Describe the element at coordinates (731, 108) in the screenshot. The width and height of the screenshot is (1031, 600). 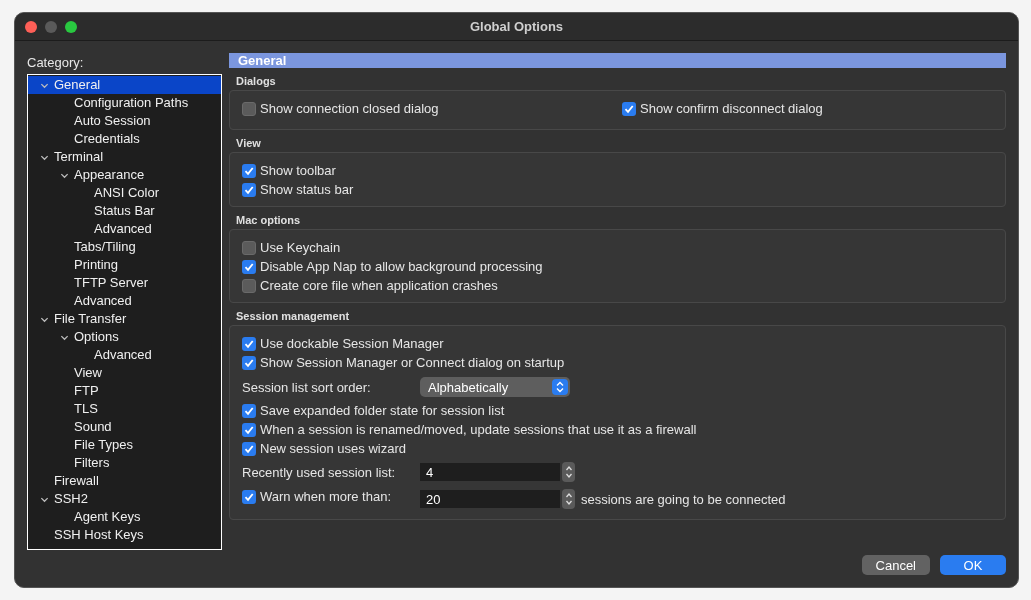
I see `checkbox-label: Show confirm disconnect dialog` at that location.